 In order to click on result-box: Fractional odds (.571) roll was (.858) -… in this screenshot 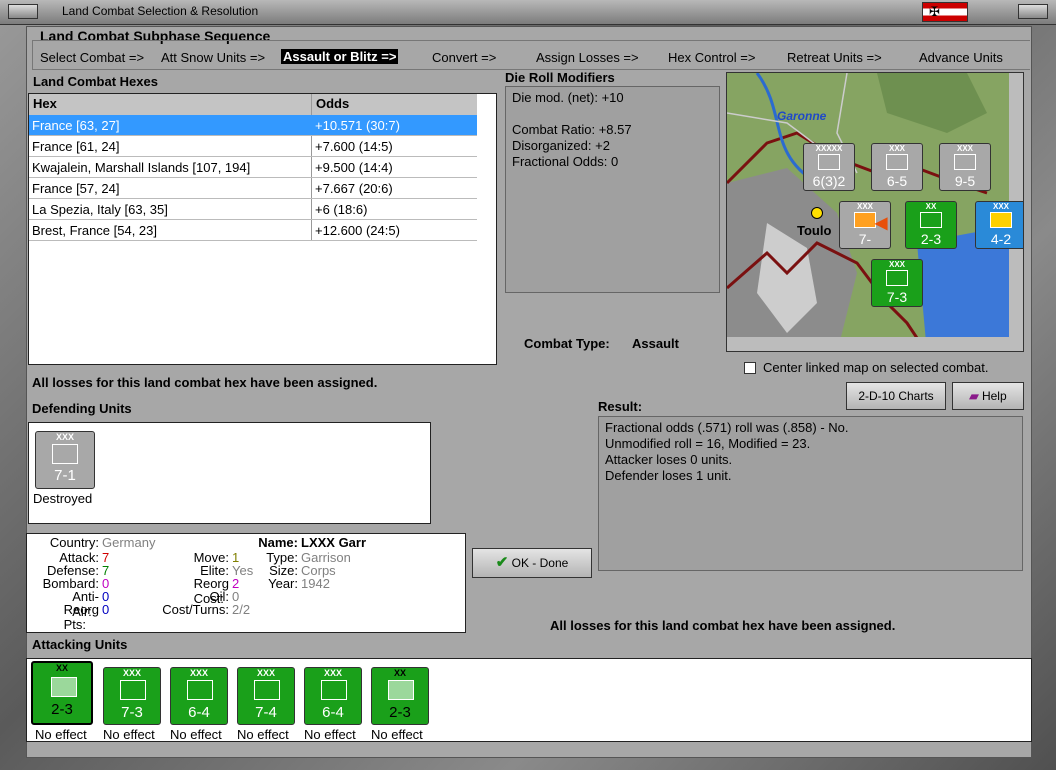, I will do `click(810, 493)`.